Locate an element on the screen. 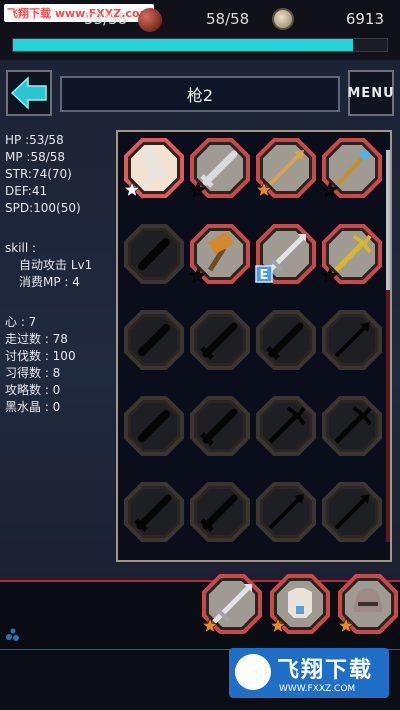 Image resolution: width=400 pixels, height=710 pixels. helmet-icon is located at coordinates (367, 604).